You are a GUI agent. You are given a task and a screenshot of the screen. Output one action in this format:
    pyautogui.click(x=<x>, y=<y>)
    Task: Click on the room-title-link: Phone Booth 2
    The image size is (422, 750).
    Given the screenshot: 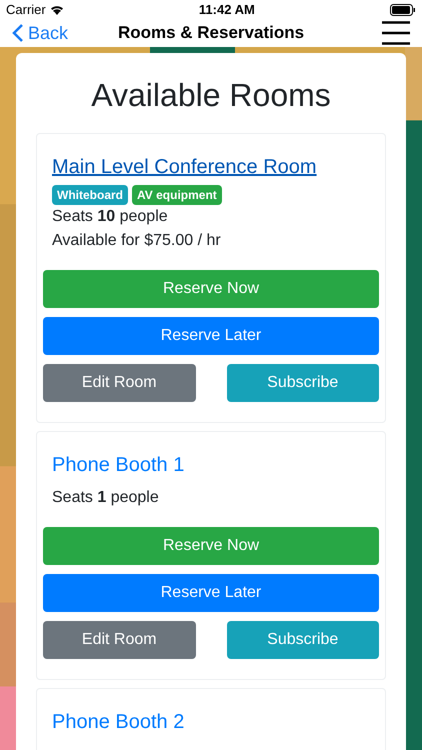 What is the action you would take?
    pyautogui.click(x=118, y=721)
    